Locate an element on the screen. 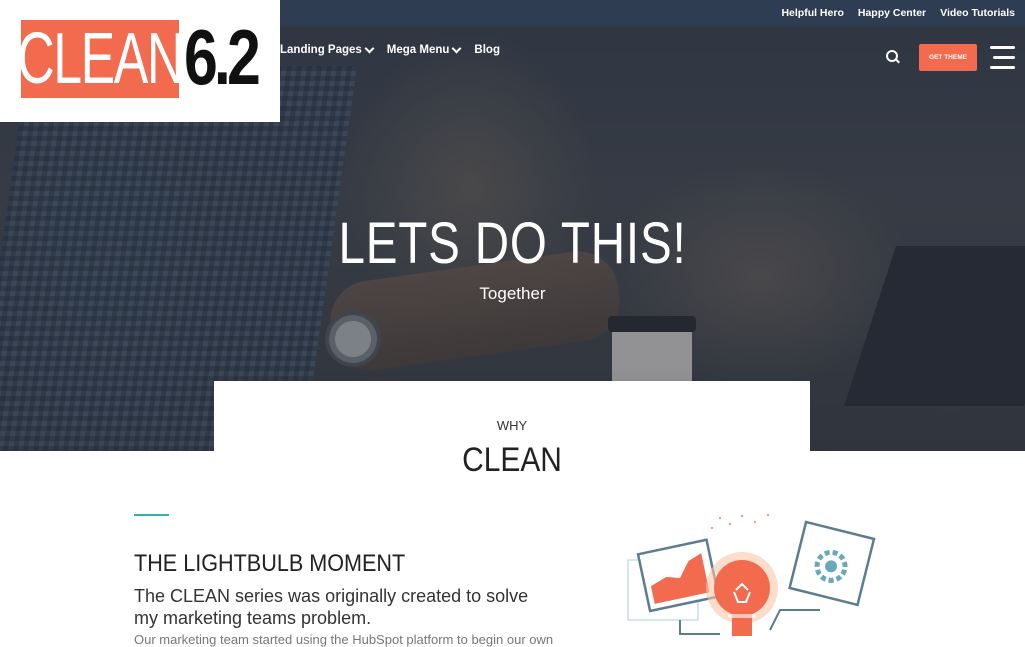  feature-title: THE LIGHTBULB MOMENT is located at coordinates (270, 563).